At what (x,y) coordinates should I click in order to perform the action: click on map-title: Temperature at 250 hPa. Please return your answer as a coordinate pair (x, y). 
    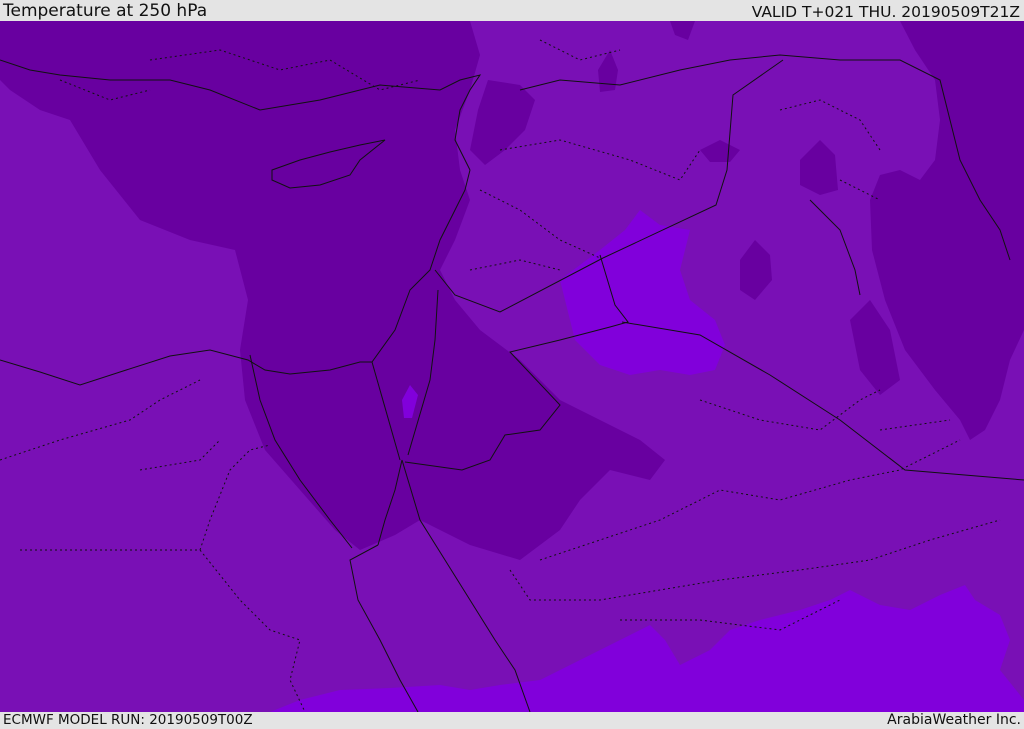
    Looking at the image, I should click on (105, 11).